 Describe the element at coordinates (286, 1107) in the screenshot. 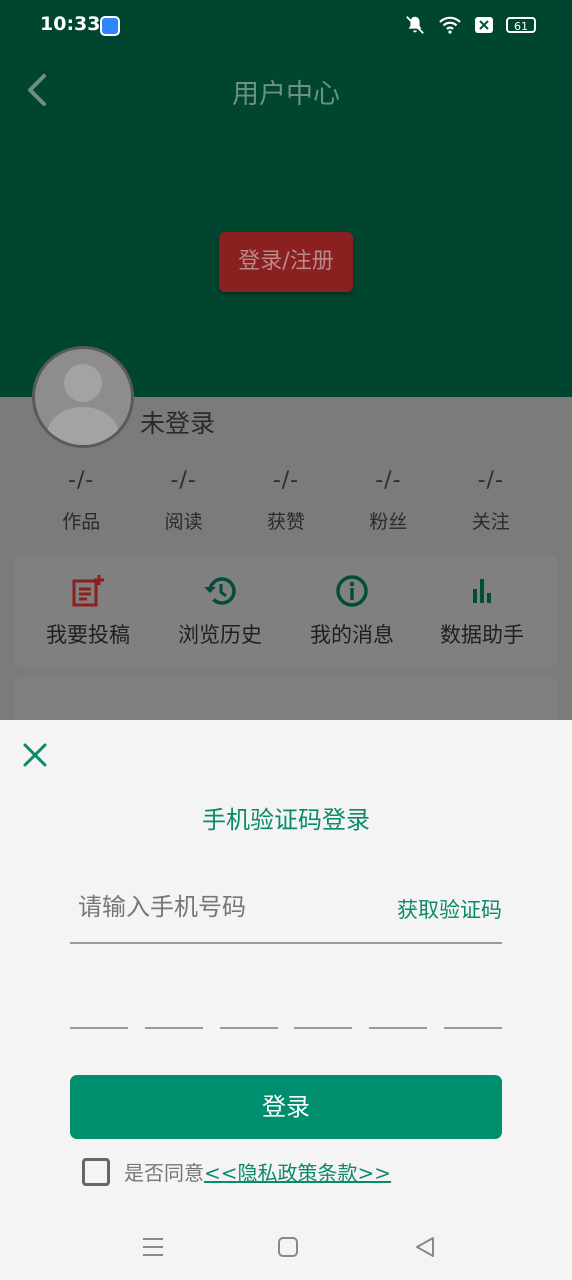

I see `login-button: 登录` at that location.